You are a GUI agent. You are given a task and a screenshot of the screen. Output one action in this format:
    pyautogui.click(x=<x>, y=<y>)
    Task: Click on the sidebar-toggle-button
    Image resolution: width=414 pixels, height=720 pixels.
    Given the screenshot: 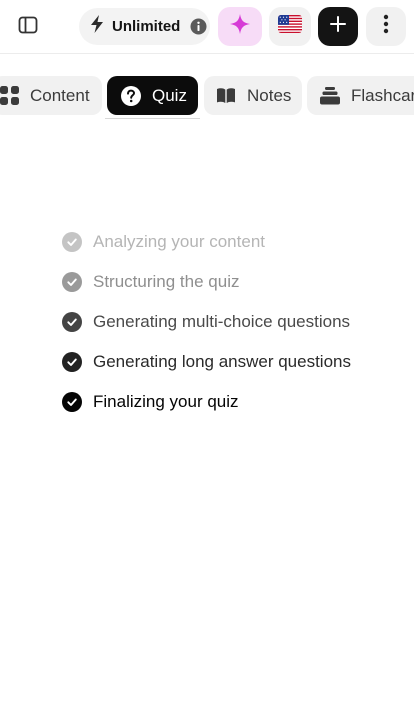 What is the action you would take?
    pyautogui.click(x=28, y=27)
    